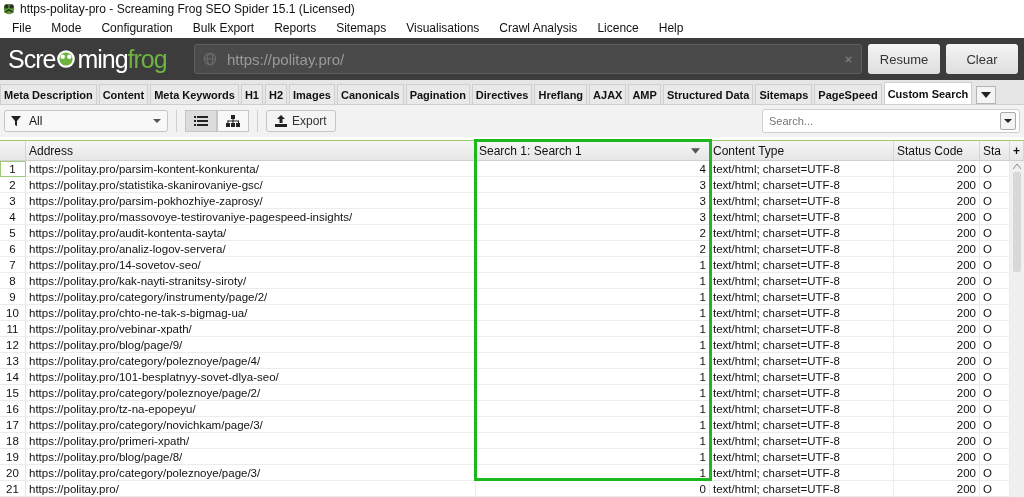 The height and width of the screenshot is (497, 1024). I want to click on table-cell: 3, so click(593, 201).